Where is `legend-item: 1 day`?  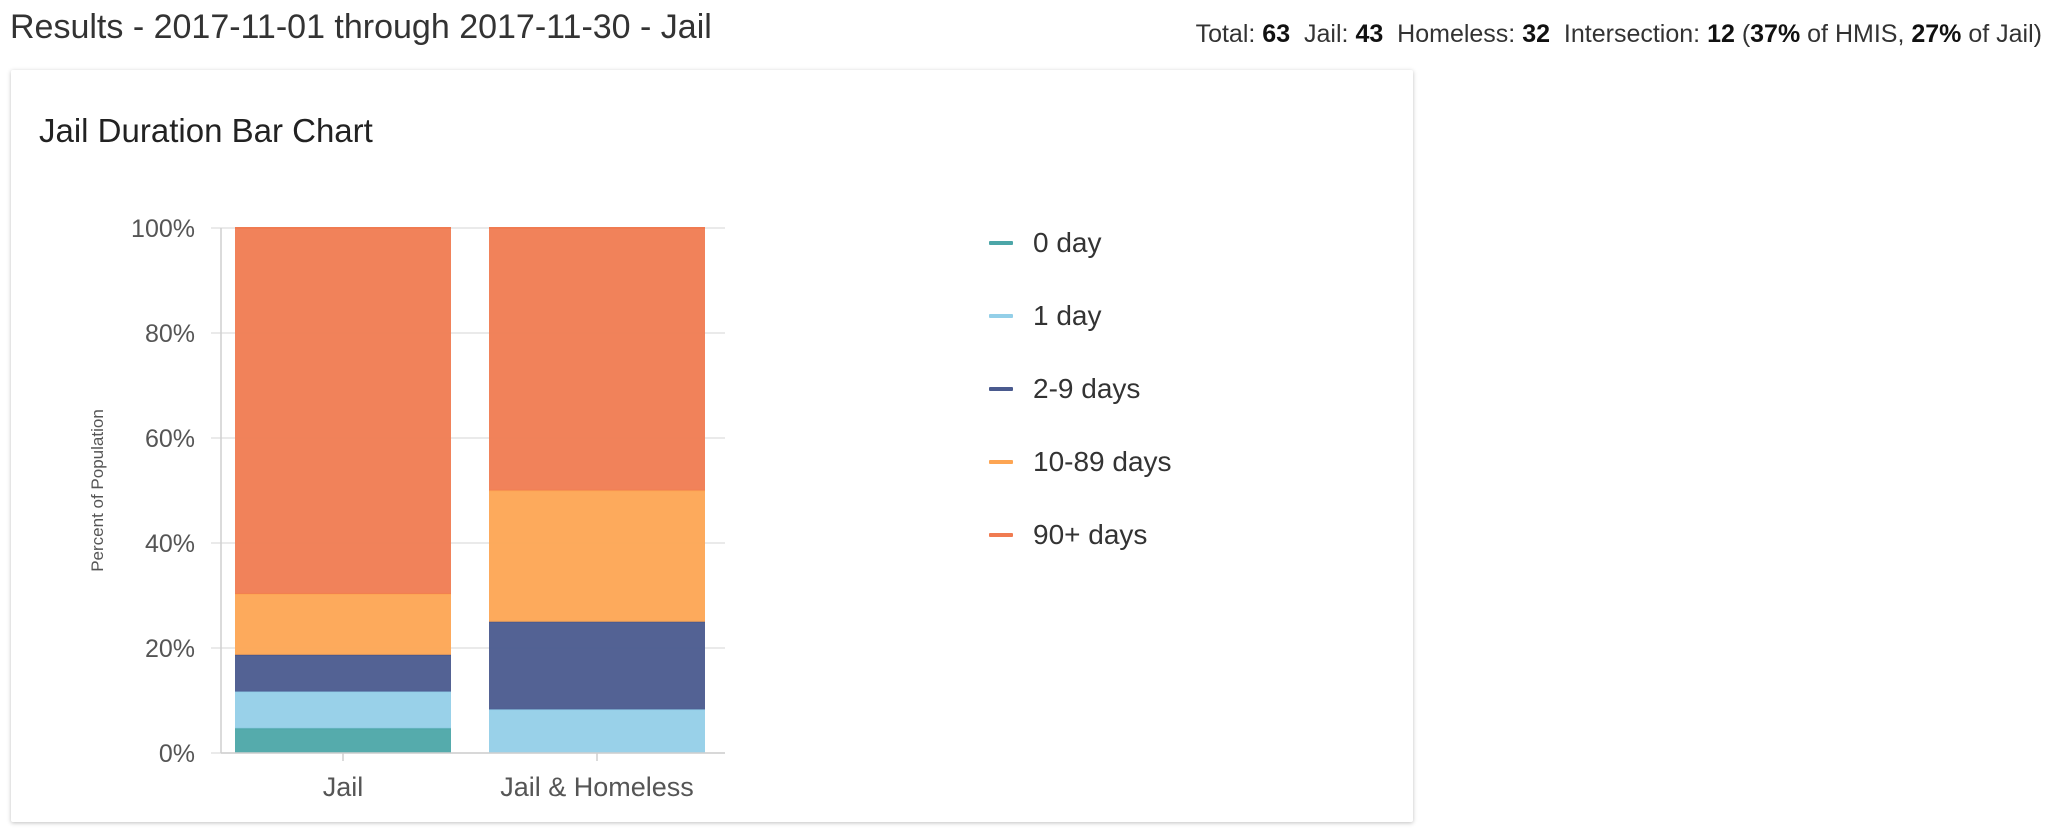
legend-item: 1 day is located at coordinates (1080, 315).